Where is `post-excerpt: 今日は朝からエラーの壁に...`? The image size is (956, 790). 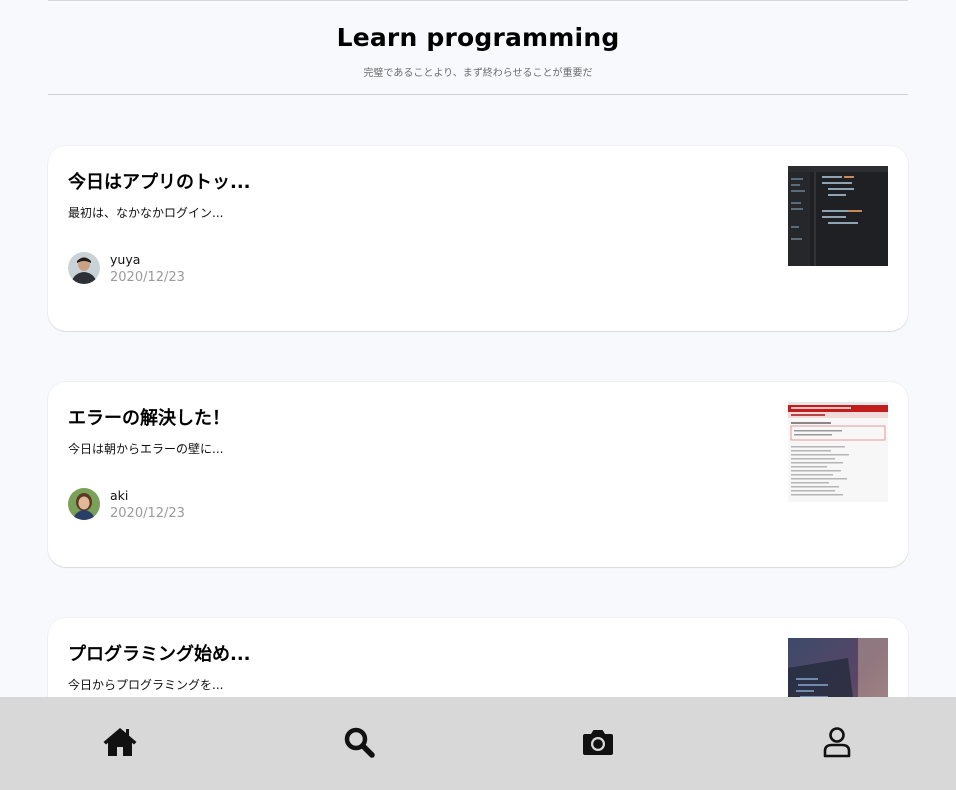
post-excerpt: 今日は朝からエラーの壁に... is located at coordinates (146, 449).